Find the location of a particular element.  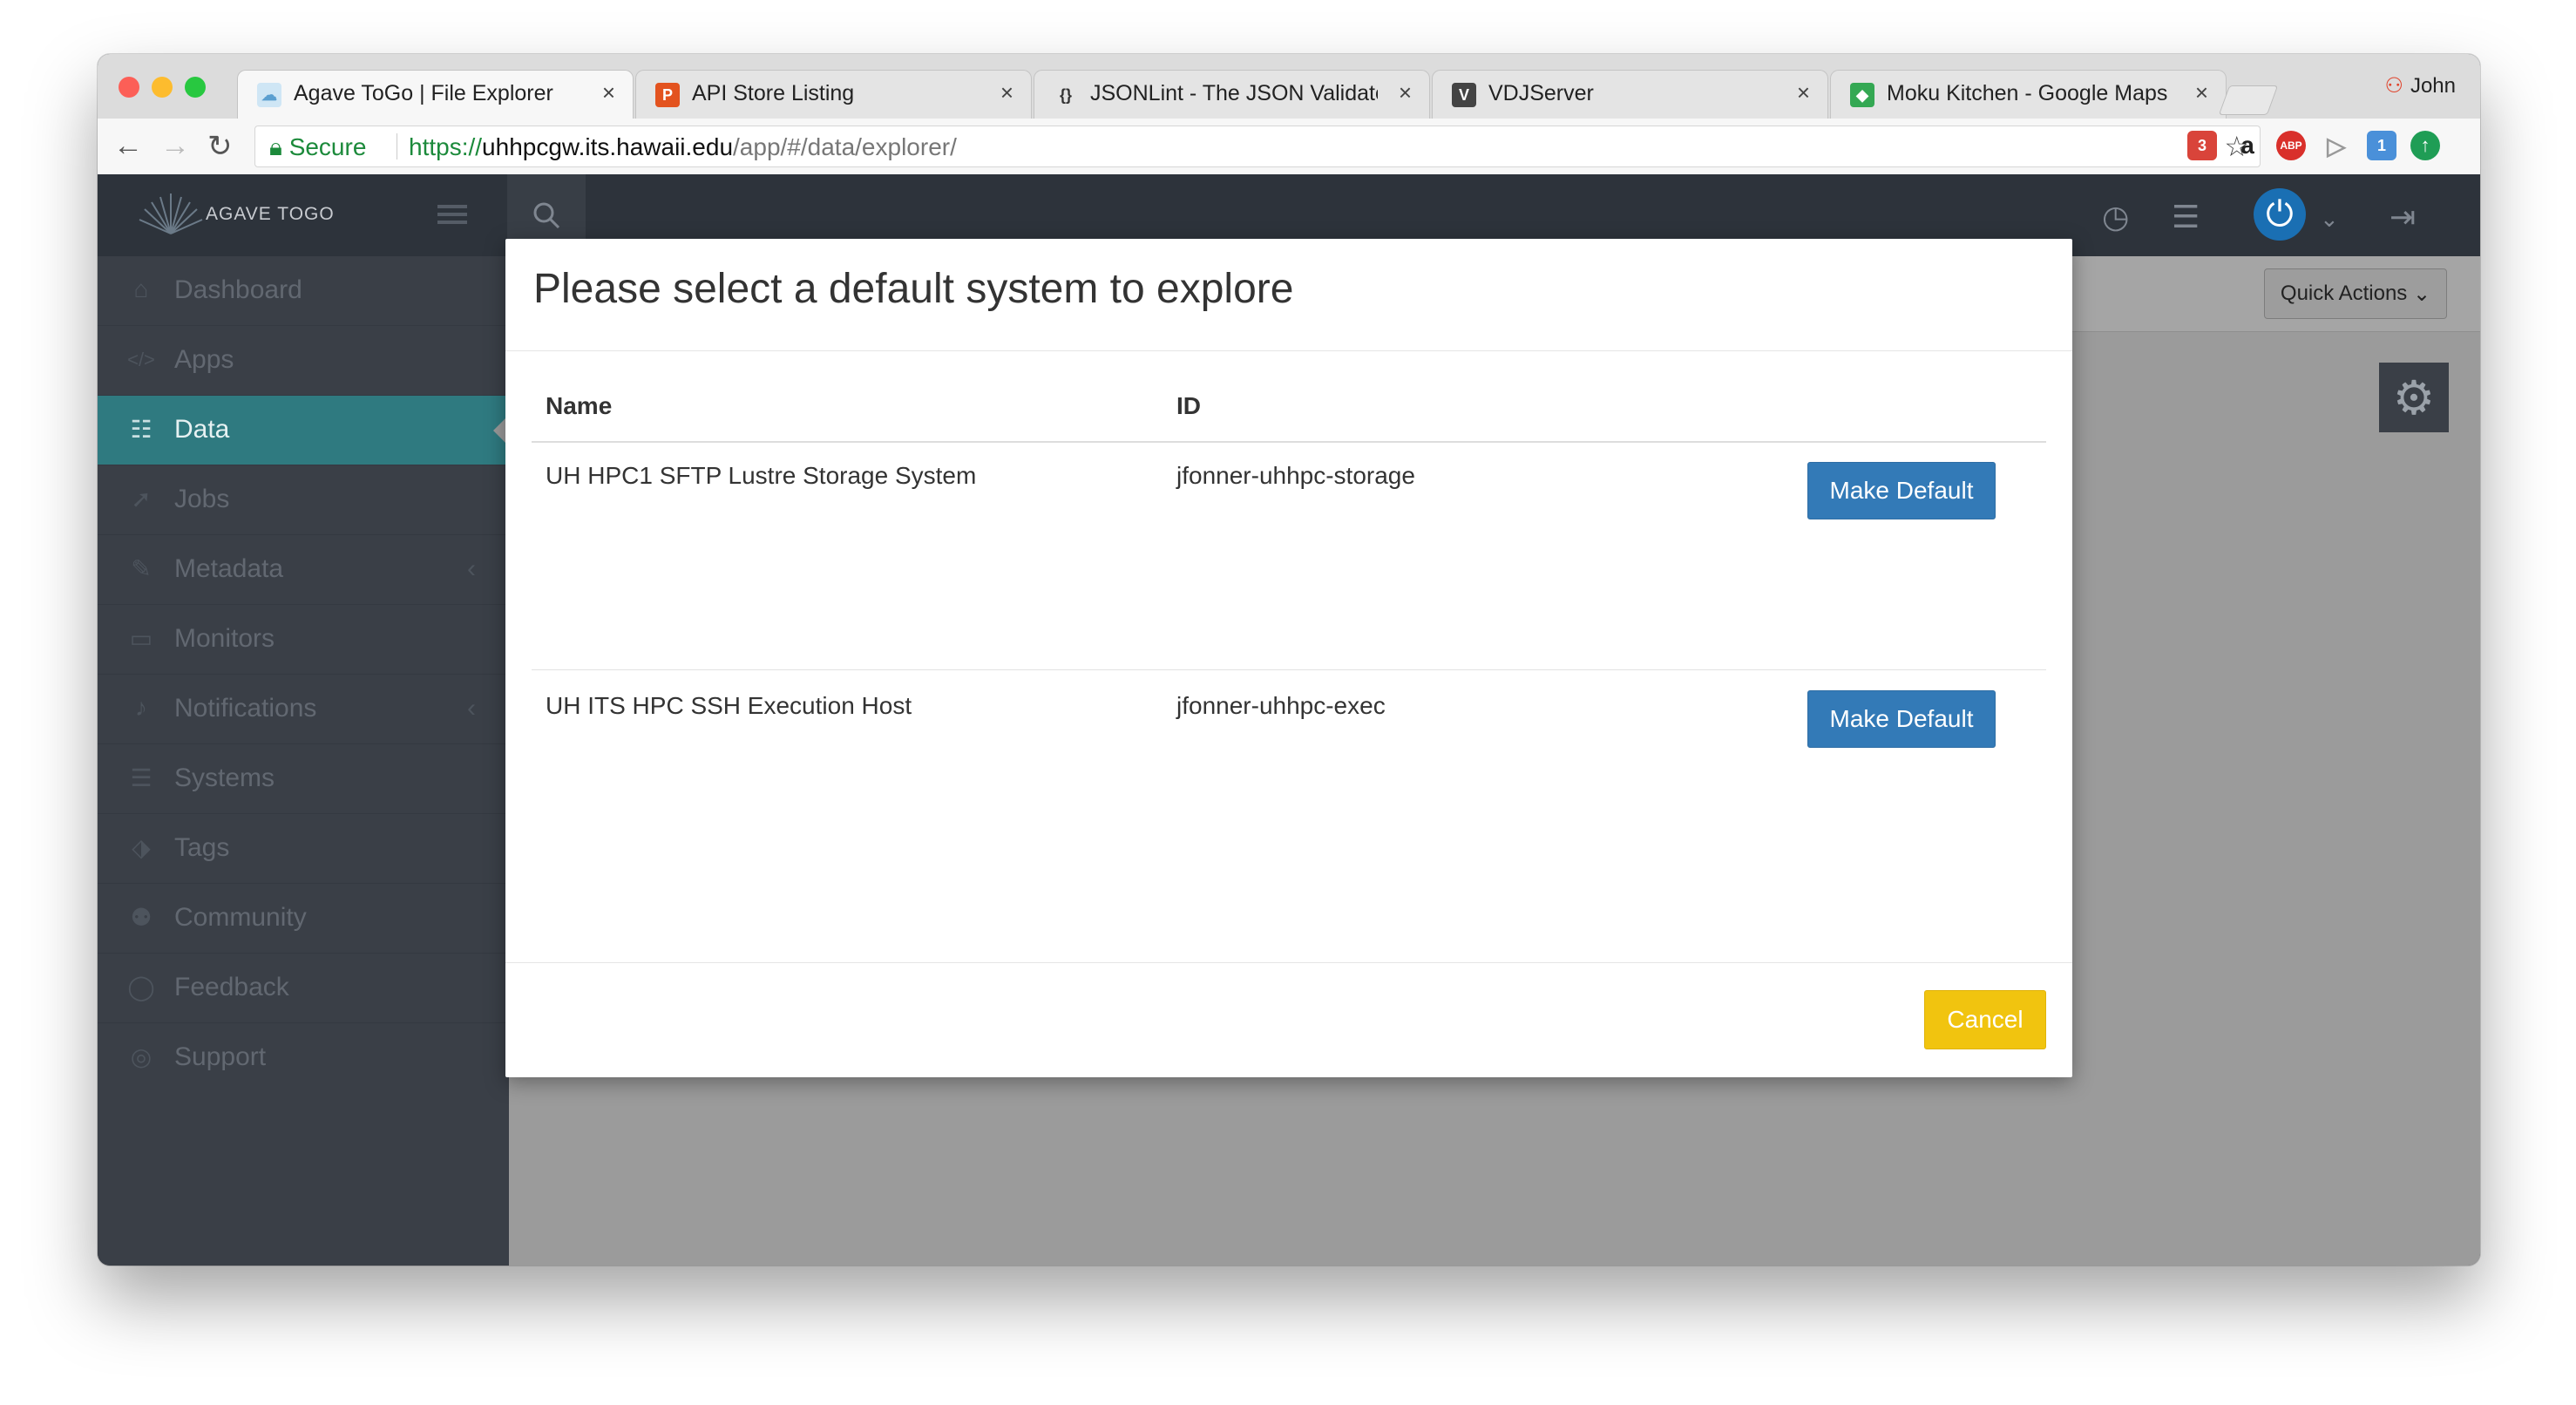

chevron-left-icon: ‹ is located at coordinates (472, 708).